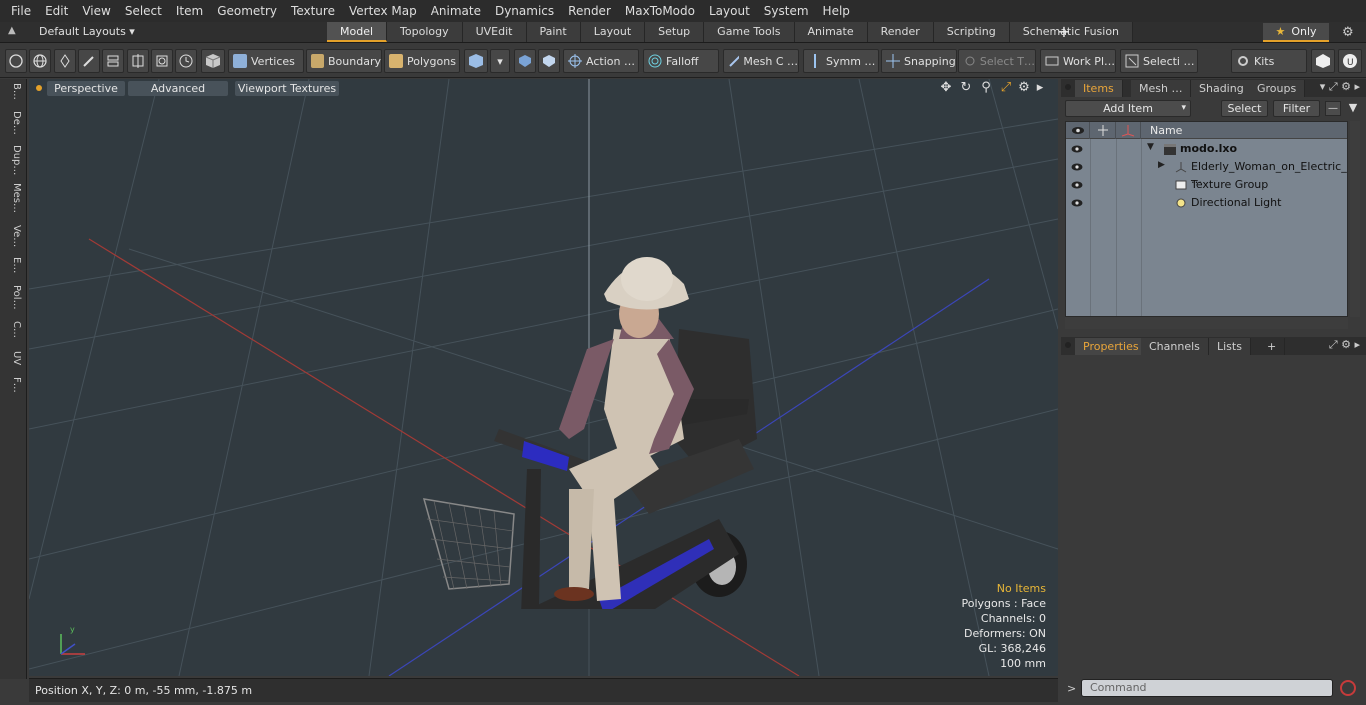 Image resolution: width=1366 pixels, height=705 pixels. What do you see at coordinates (1206, 185) in the screenshot?
I see `item-row-texture-group: Texture Group` at bounding box center [1206, 185].